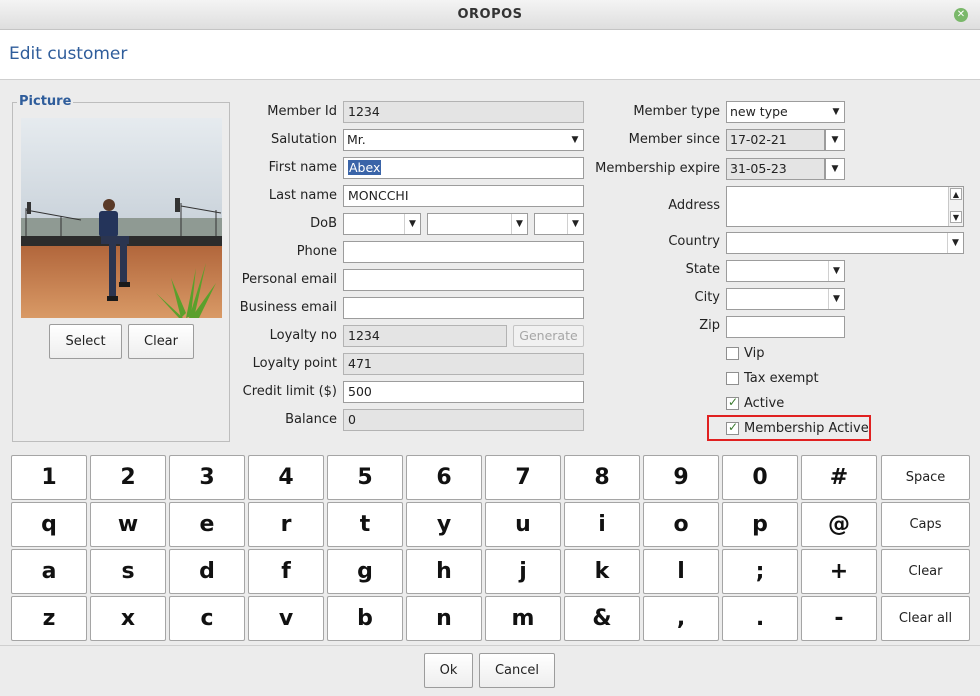  Describe the element at coordinates (463, 252) in the screenshot. I see `phone-field` at that location.